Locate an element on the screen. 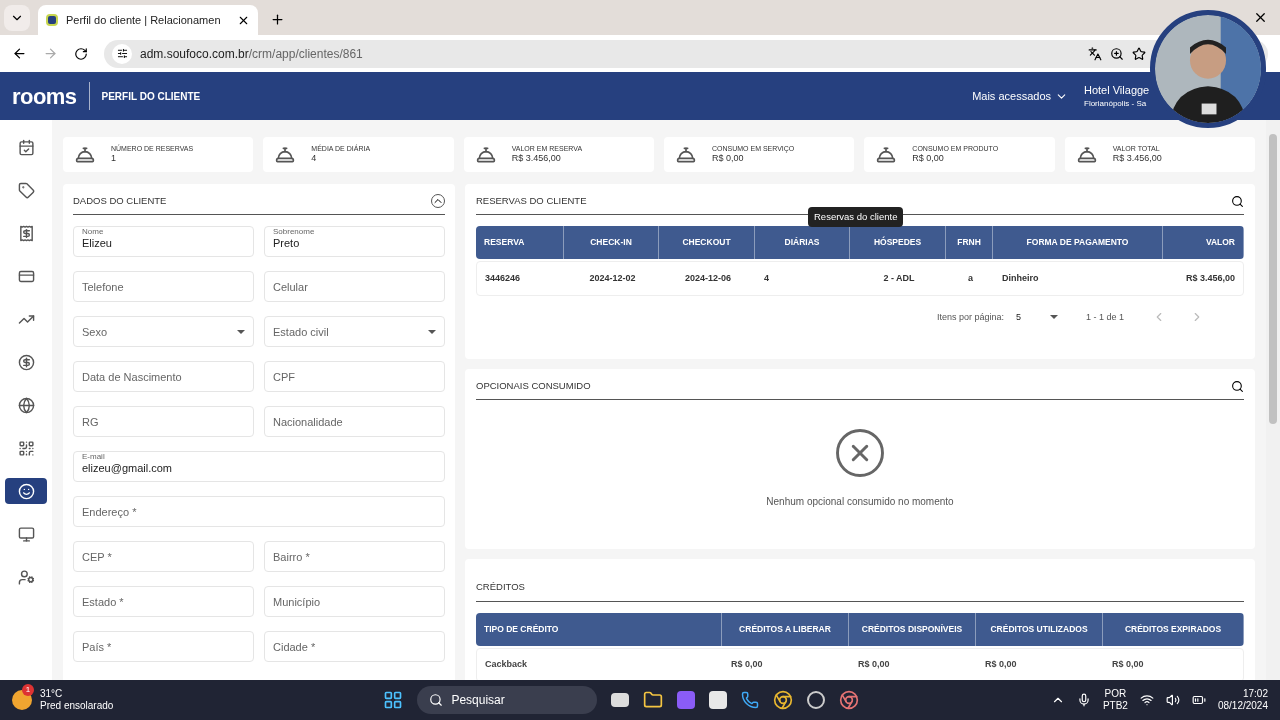 This screenshot has width=1280, height=720. volume-icon is located at coordinates (1172, 700).